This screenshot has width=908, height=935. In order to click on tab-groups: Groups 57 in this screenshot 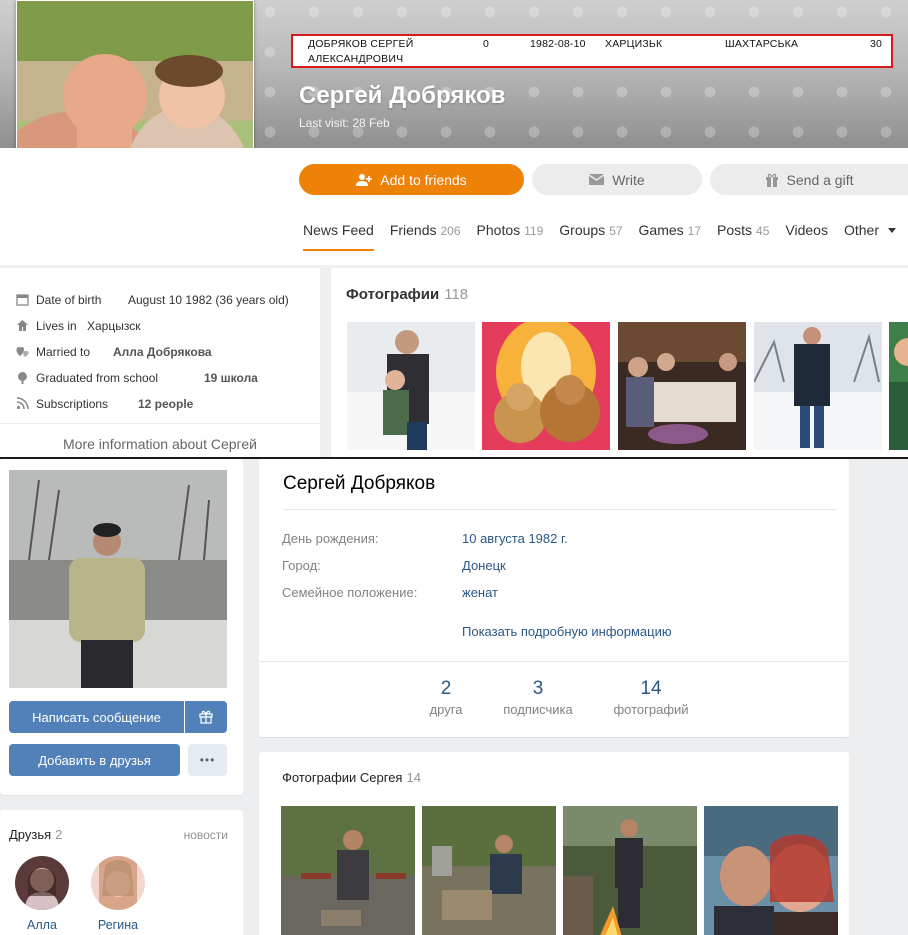, I will do `click(590, 230)`.